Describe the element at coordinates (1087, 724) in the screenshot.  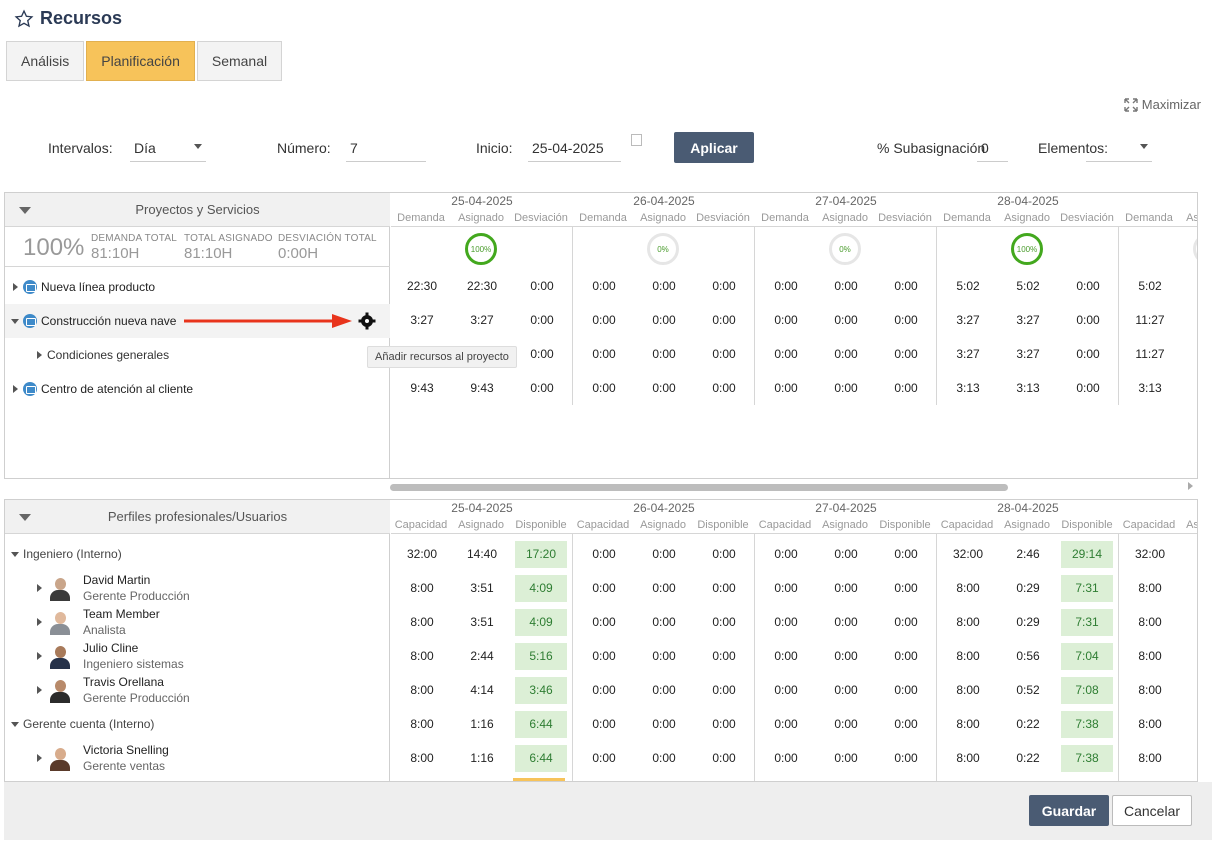
I see `grid-cell: 7:38` at that location.